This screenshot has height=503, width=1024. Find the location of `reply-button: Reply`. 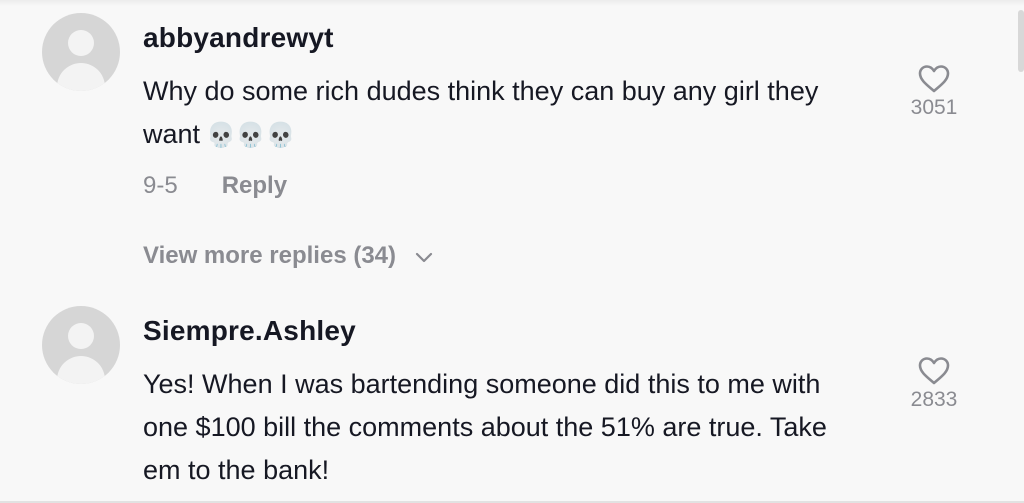

reply-button: Reply is located at coordinates (254, 185).